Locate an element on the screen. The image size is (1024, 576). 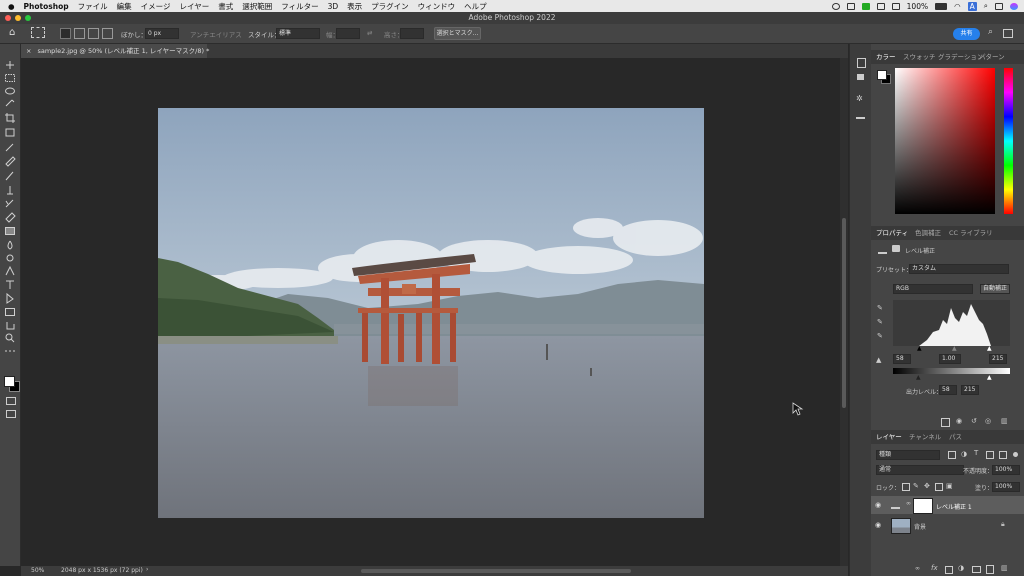
levels-icon is located at coordinates (860, 115).